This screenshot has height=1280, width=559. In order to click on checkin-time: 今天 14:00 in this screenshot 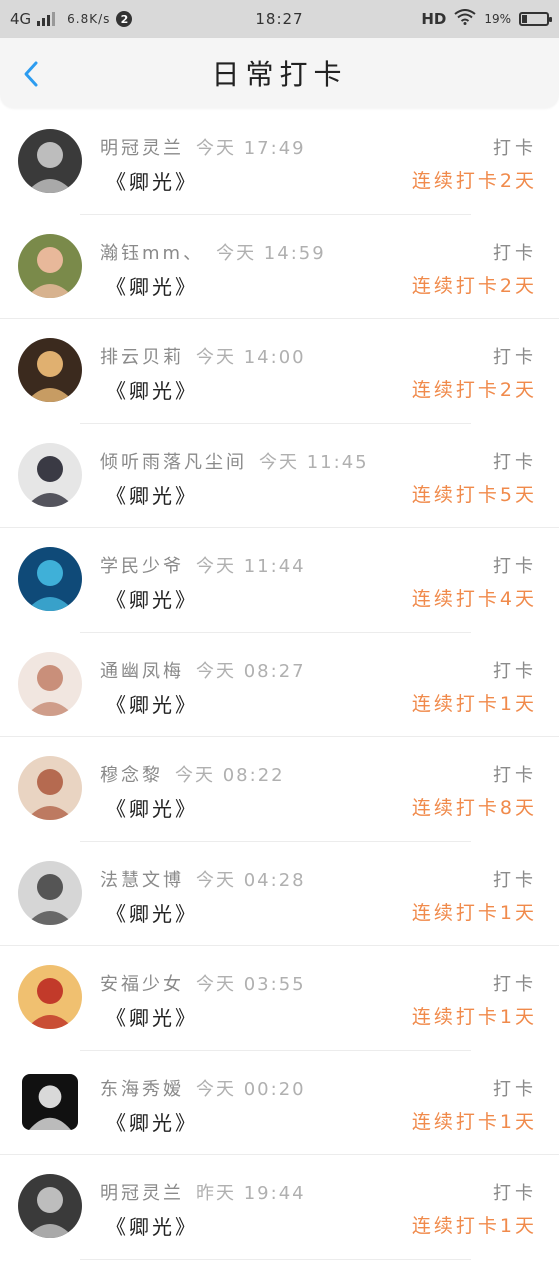, I will do `click(251, 357)`.